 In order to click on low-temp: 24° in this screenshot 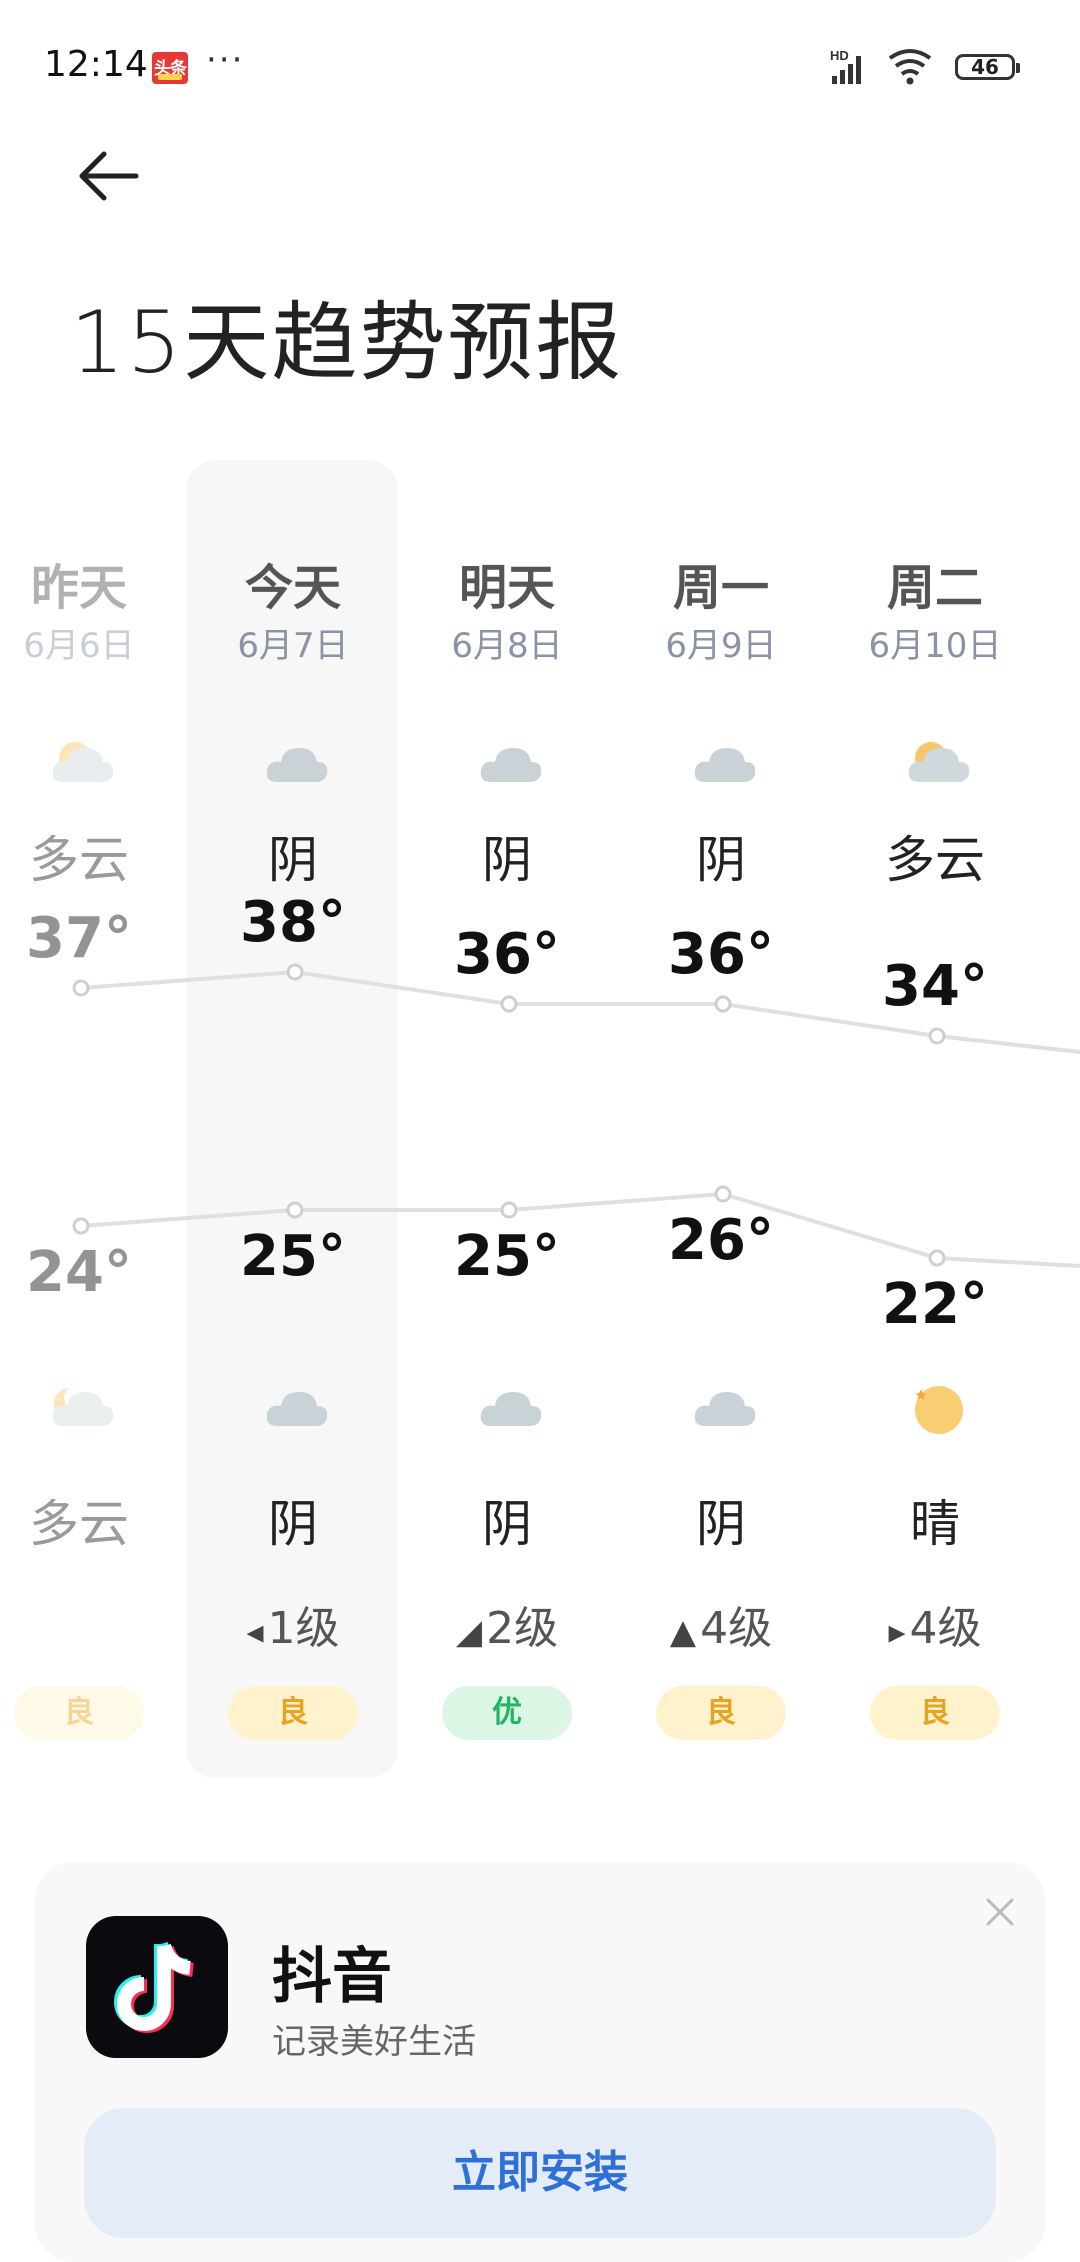, I will do `click(79, 1272)`.